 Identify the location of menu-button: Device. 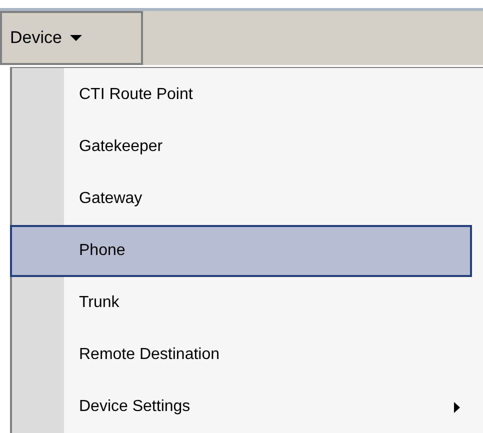
(71, 38).